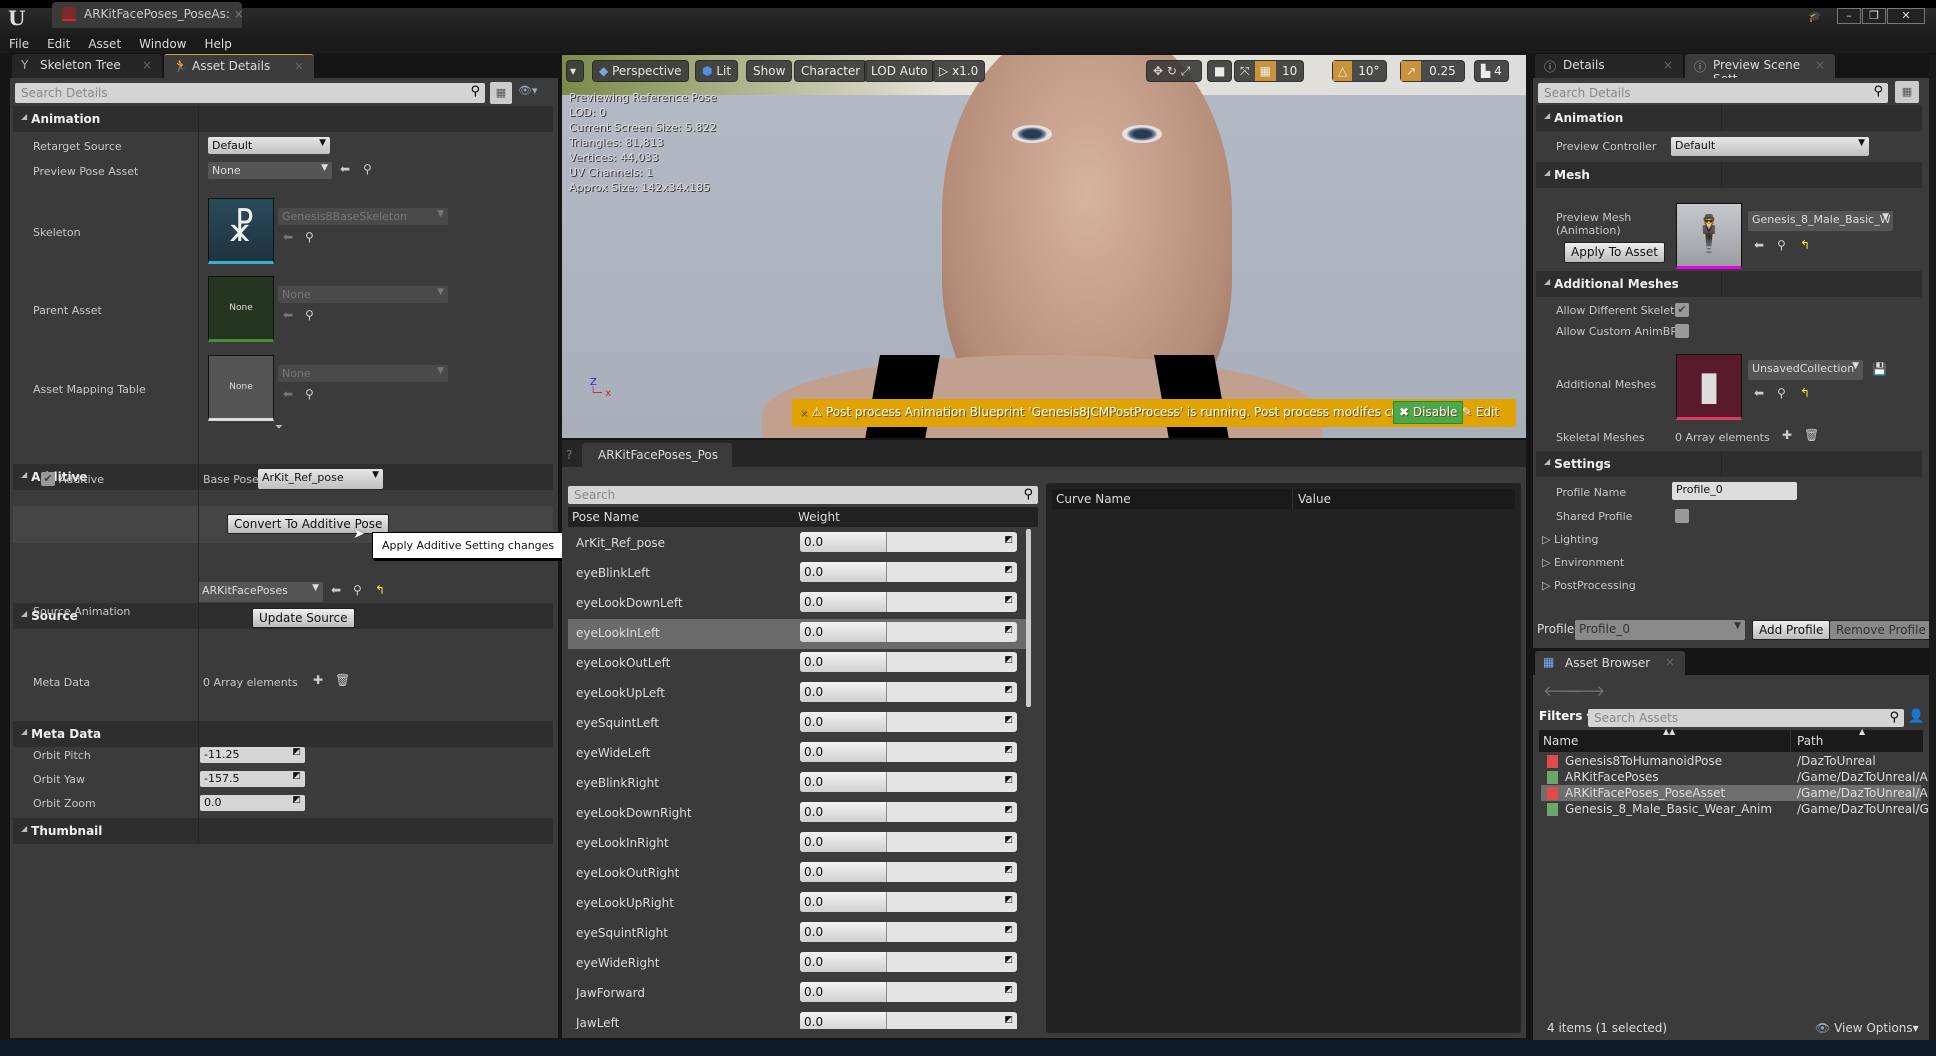  I want to click on search-assets-input: Search Assets ⚲, so click(1746, 718).